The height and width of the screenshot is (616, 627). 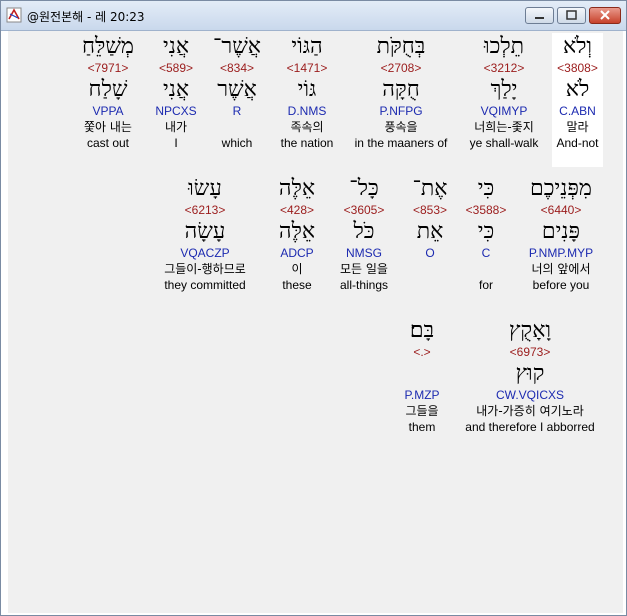 What do you see at coordinates (605, 15) in the screenshot?
I see `close-button` at bounding box center [605, 15].